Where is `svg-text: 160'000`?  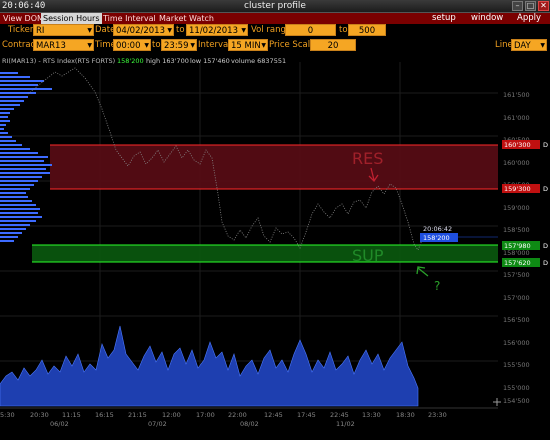
svg-text: 160'000 is located at coordinates (516, 163).